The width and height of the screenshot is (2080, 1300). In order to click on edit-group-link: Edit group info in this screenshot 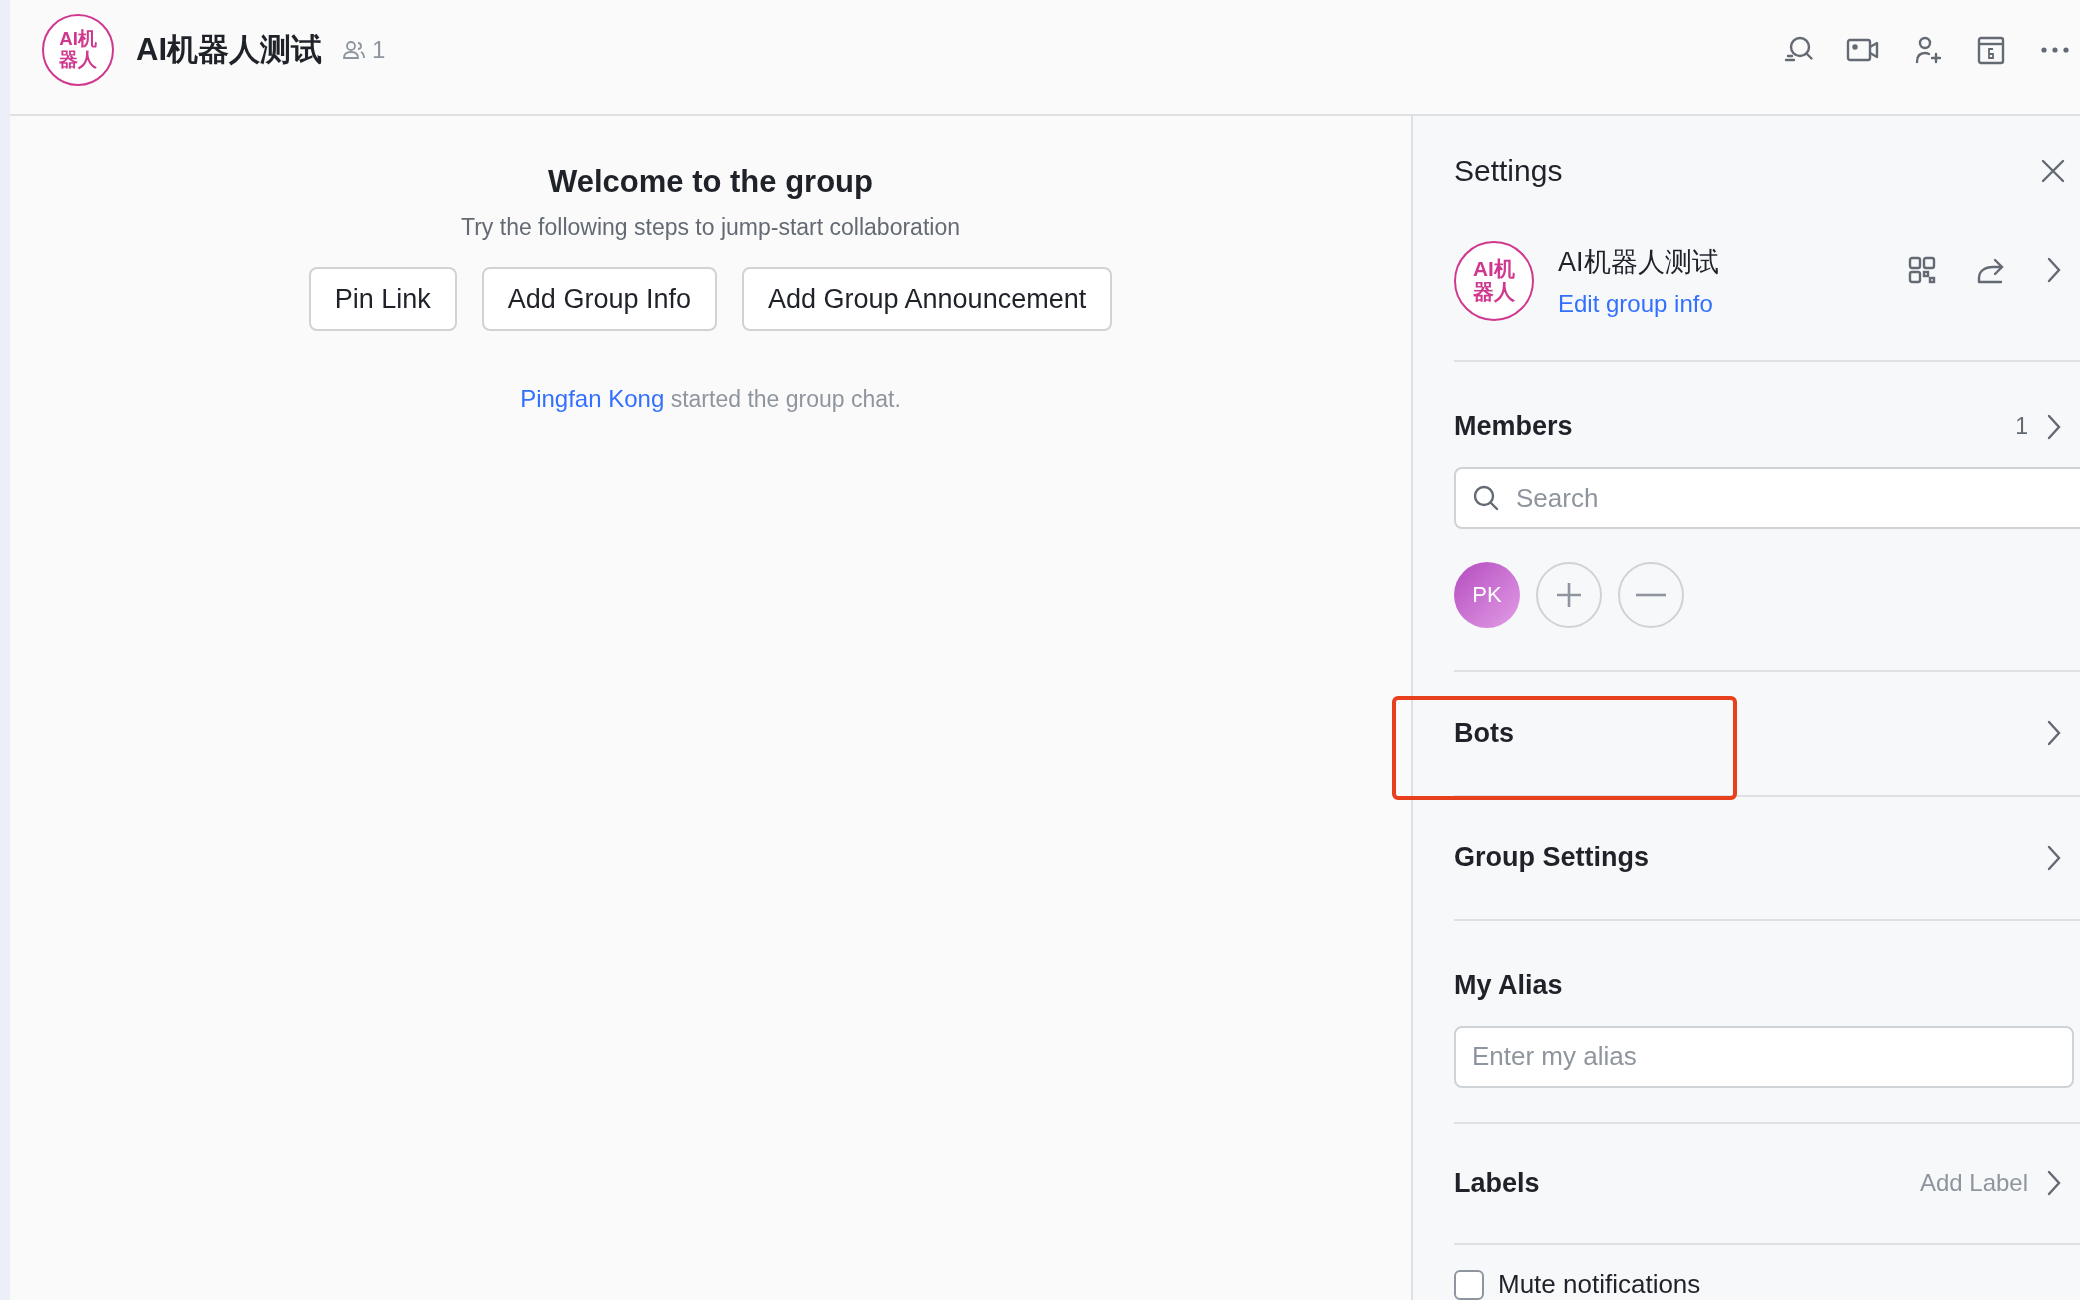, I will do `click(1638, 304)`.